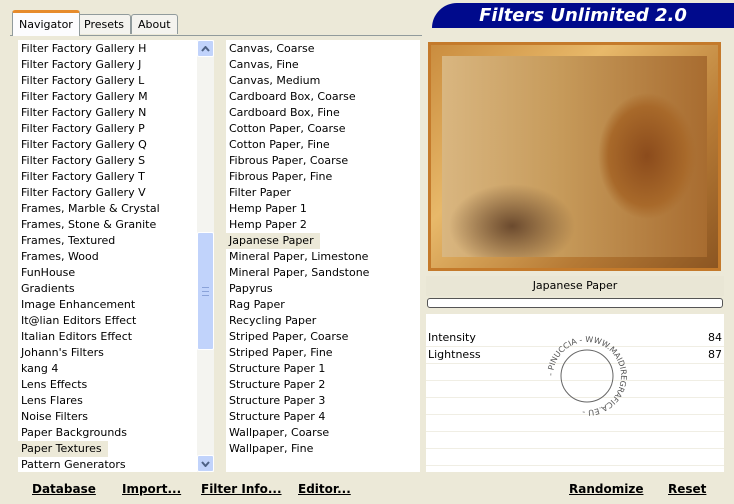 This screenshot has width=734, height=504. Describe the element at coordinates (107, 113) in the screenshot. I see `category-item: Filter Factory Gallery N` at that location.